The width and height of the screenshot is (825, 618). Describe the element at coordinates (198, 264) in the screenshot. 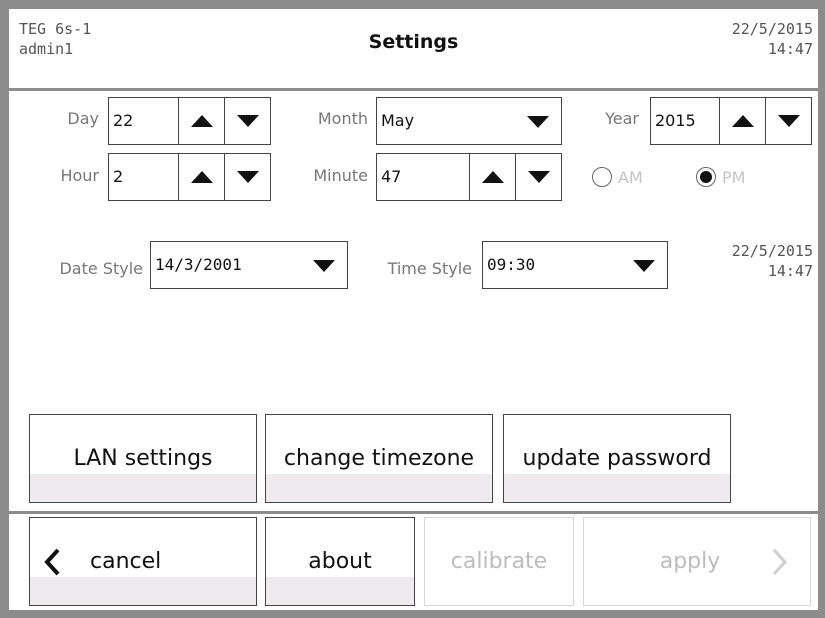

I see `date-style-value: 14/3/2001` at that location.